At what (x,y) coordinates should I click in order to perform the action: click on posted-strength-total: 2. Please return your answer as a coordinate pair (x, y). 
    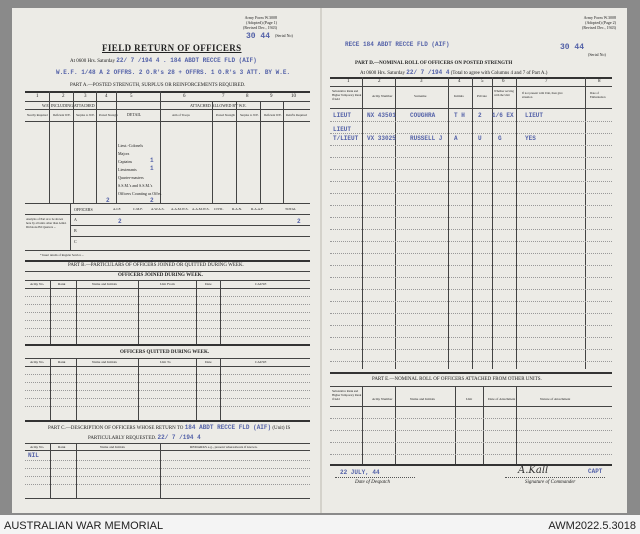
    Looking at the image, I should click on (108, 200).